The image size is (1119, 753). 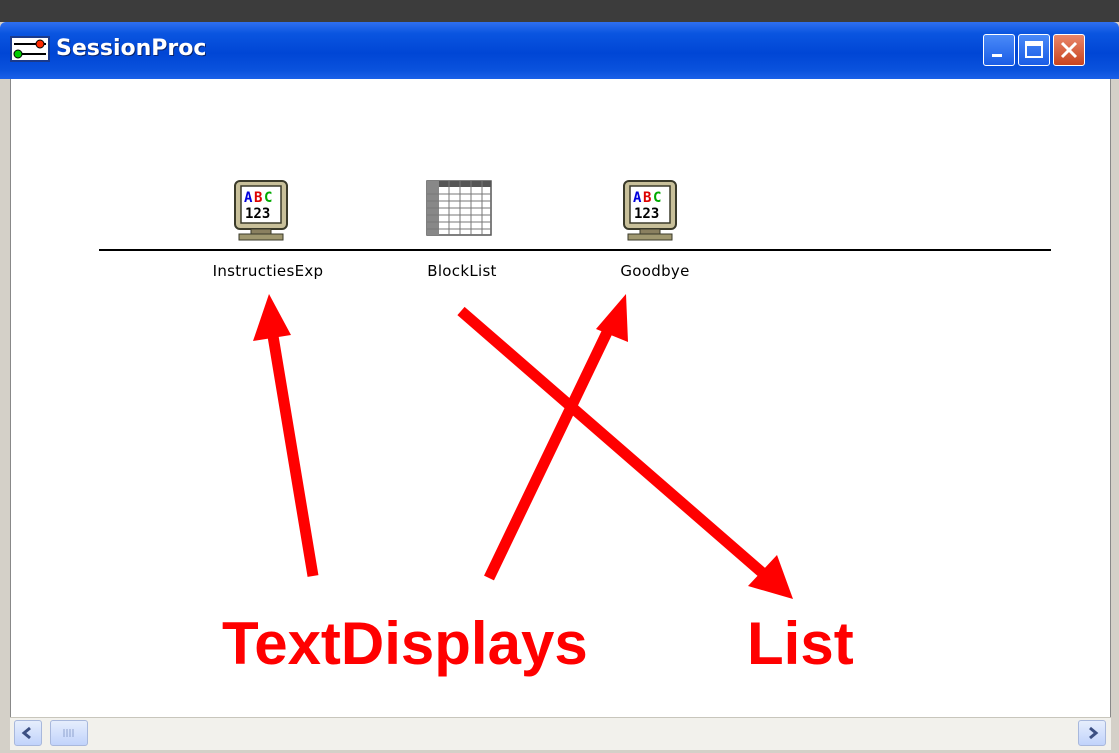 What do you see at coordinates (30, 49) in the screenshot?
I see `procedure-icon` at bounding box center [30, 49].